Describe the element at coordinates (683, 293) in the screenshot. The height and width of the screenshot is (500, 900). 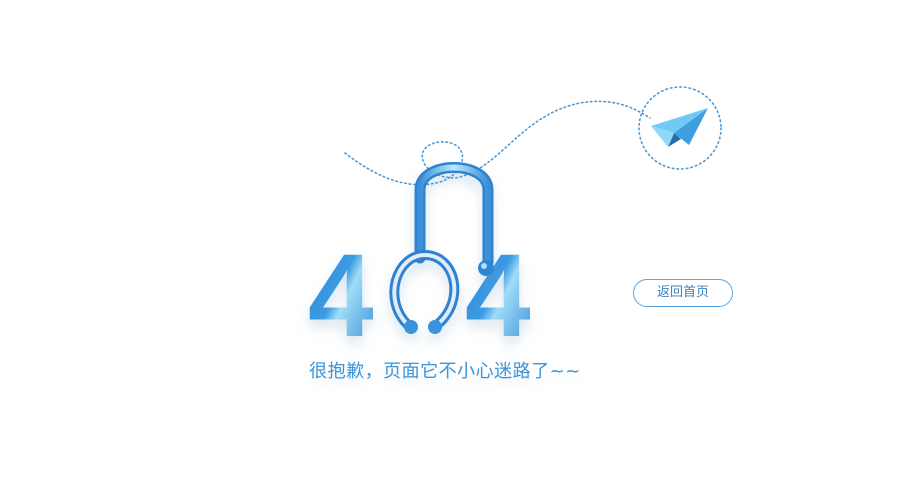
I see `return-home-button: 返回首页` at that location.